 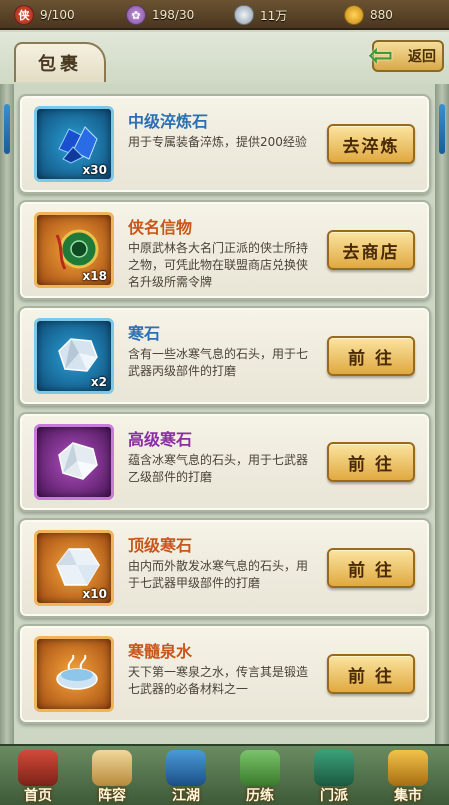 What do you see at coordinates (381, 15) in the screenshot?
I see `gold-value: 880` at bounding box center [381, 15].